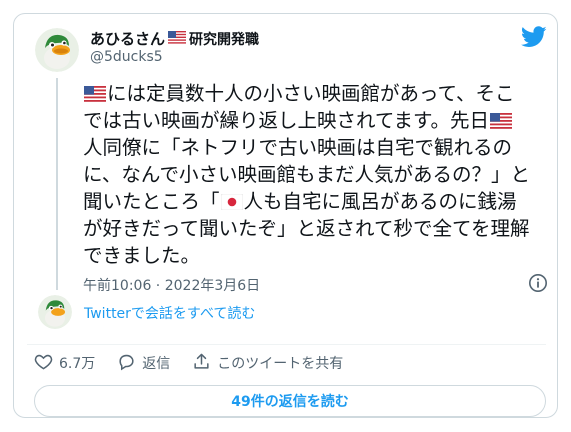  I want to click on tweet-text-segment: には定員数十人の小さい映画館があって、そこ, so click(311, 93).